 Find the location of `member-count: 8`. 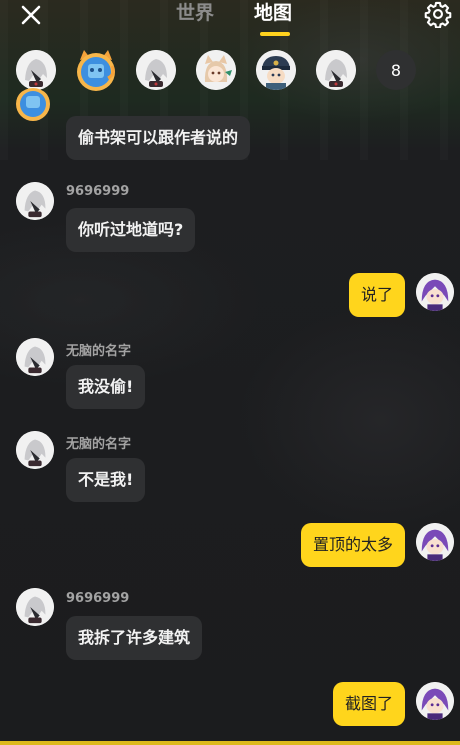

member-count: 8 is located at coordinates (396, 70).